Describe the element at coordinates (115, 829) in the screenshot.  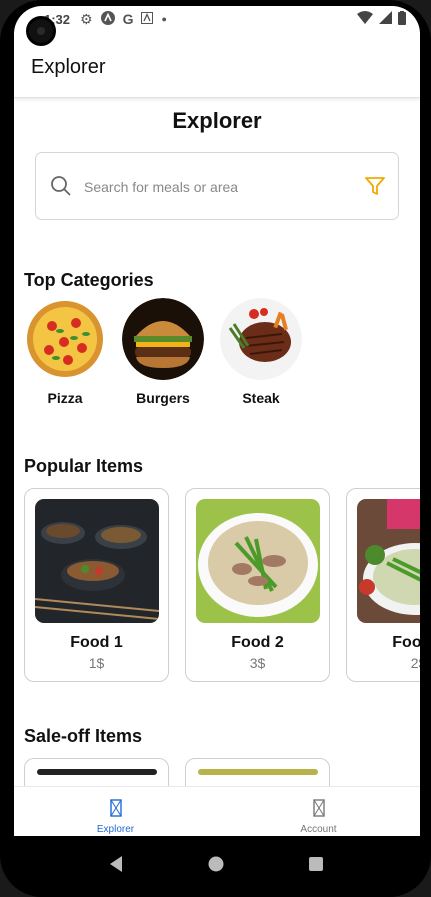
I see `nav-label: Explorer` at that location.